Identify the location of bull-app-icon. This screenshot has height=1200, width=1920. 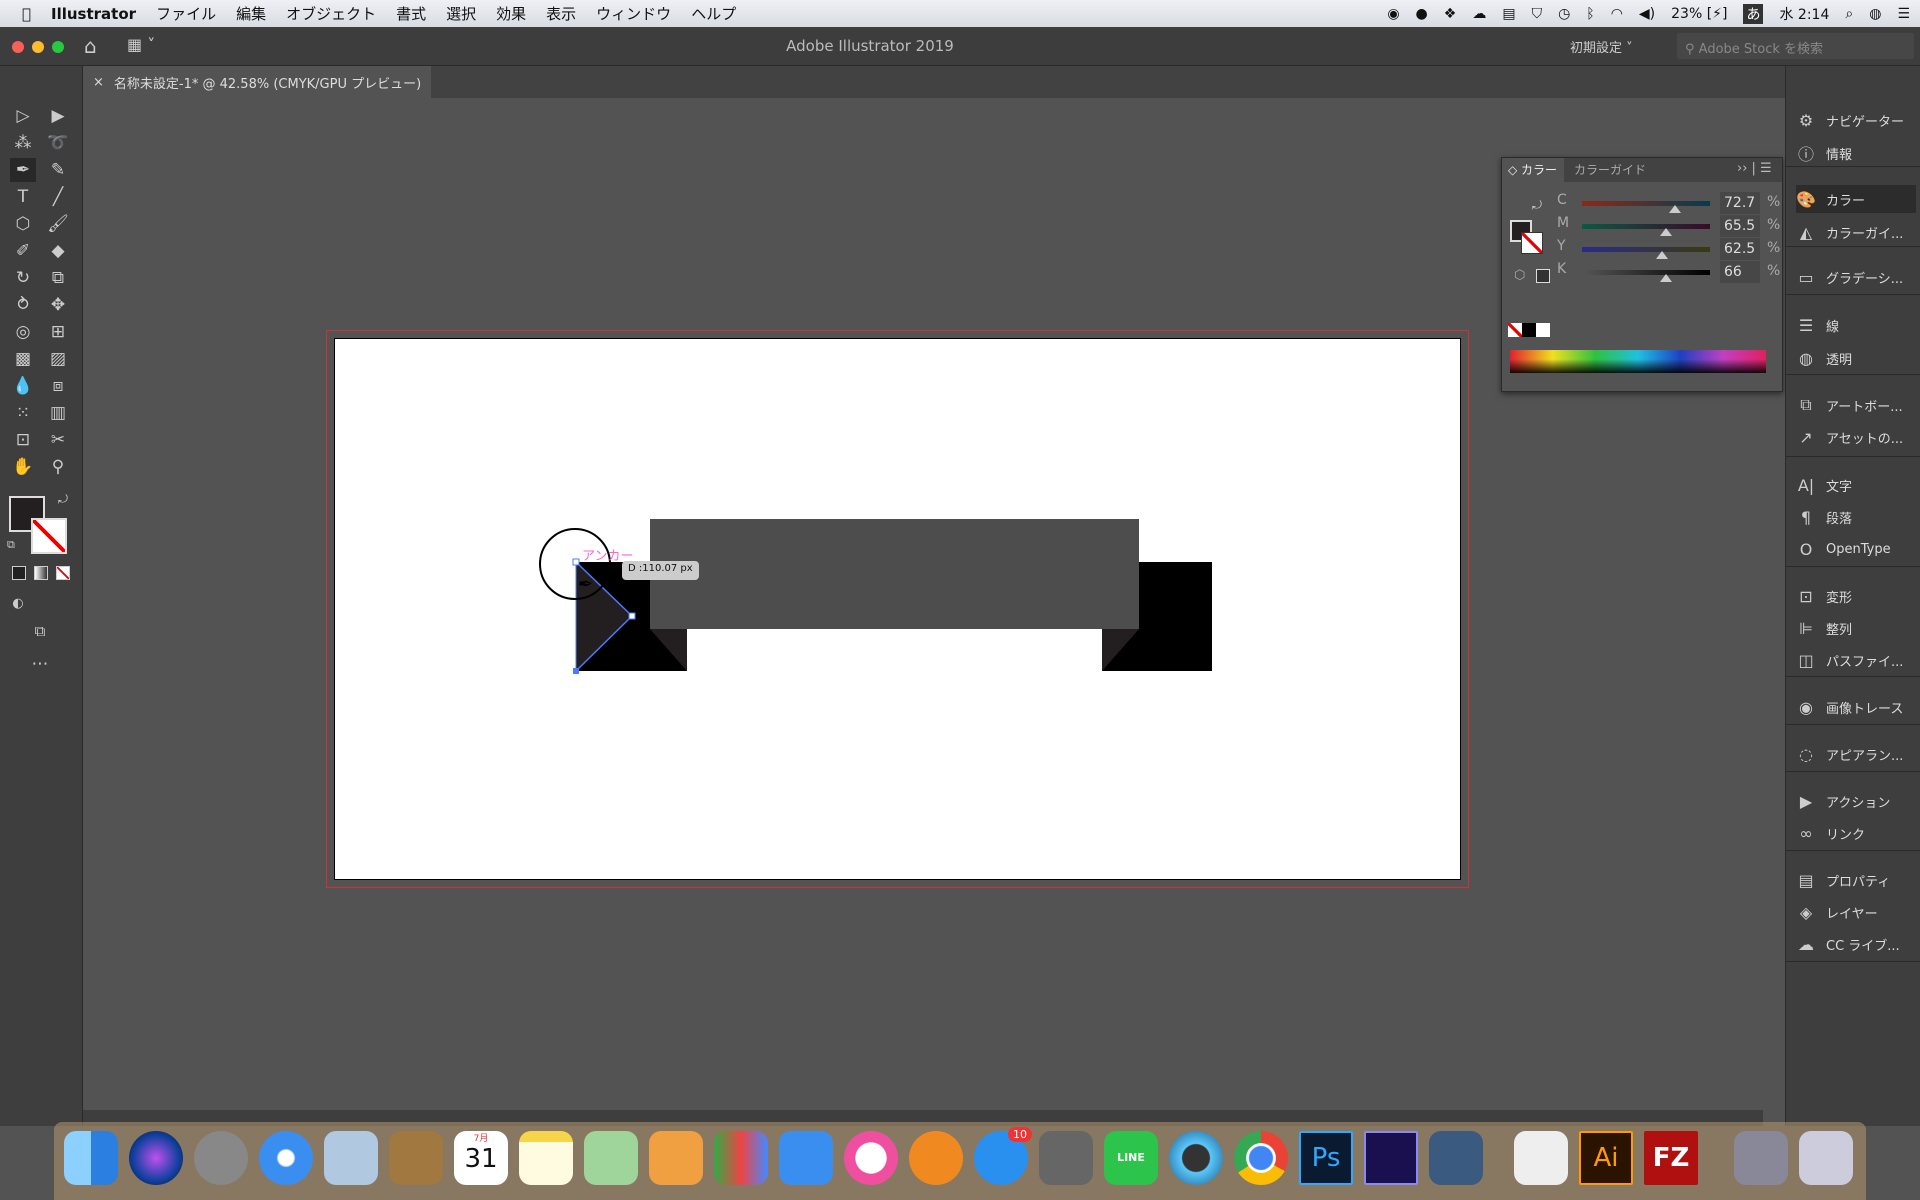
(1456, 1158).